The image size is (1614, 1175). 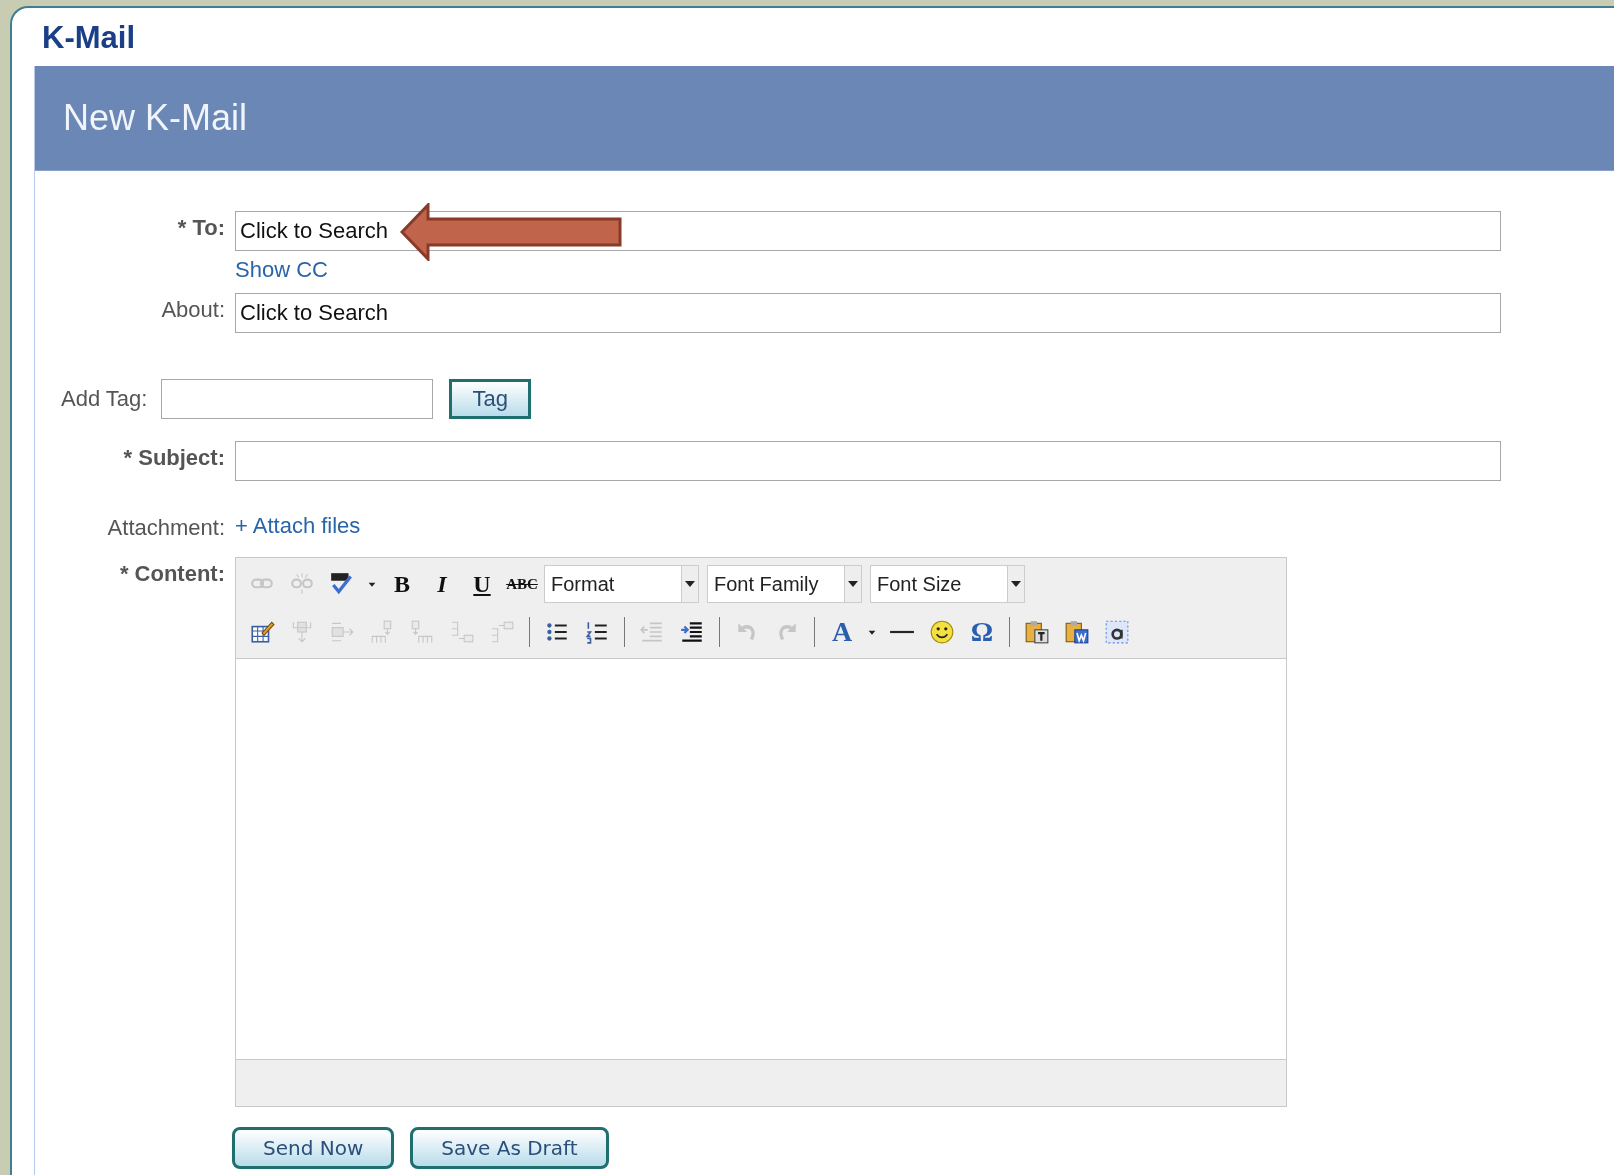 I want to click on attach-files-link: + Attach files, so click(x=298, y=525).